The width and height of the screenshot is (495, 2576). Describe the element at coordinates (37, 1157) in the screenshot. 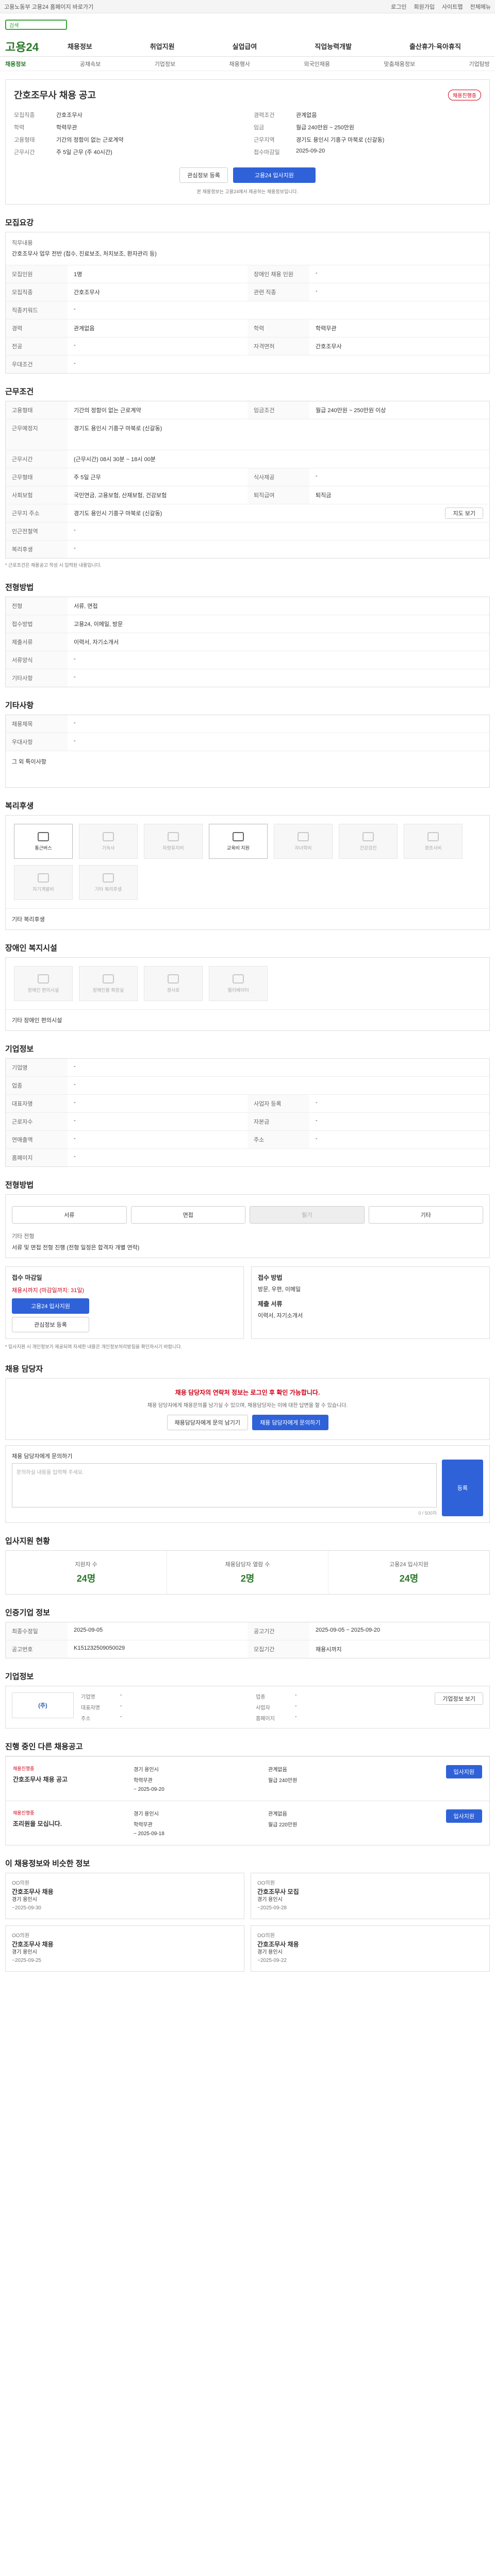

I see `cell-label: 홈페이지` at that location.